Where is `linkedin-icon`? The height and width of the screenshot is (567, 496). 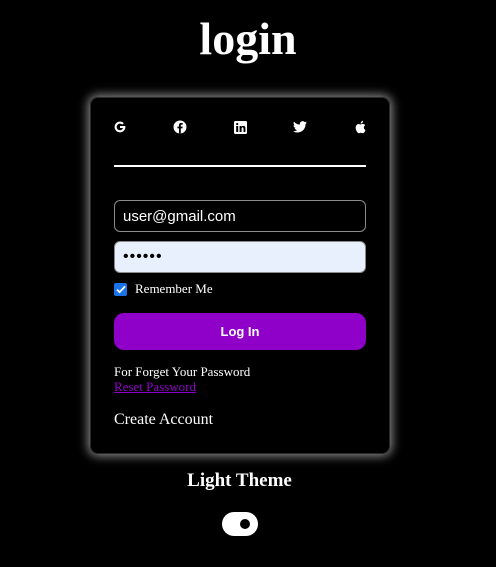
linkedin-icon is located at coordinates (240, 127).